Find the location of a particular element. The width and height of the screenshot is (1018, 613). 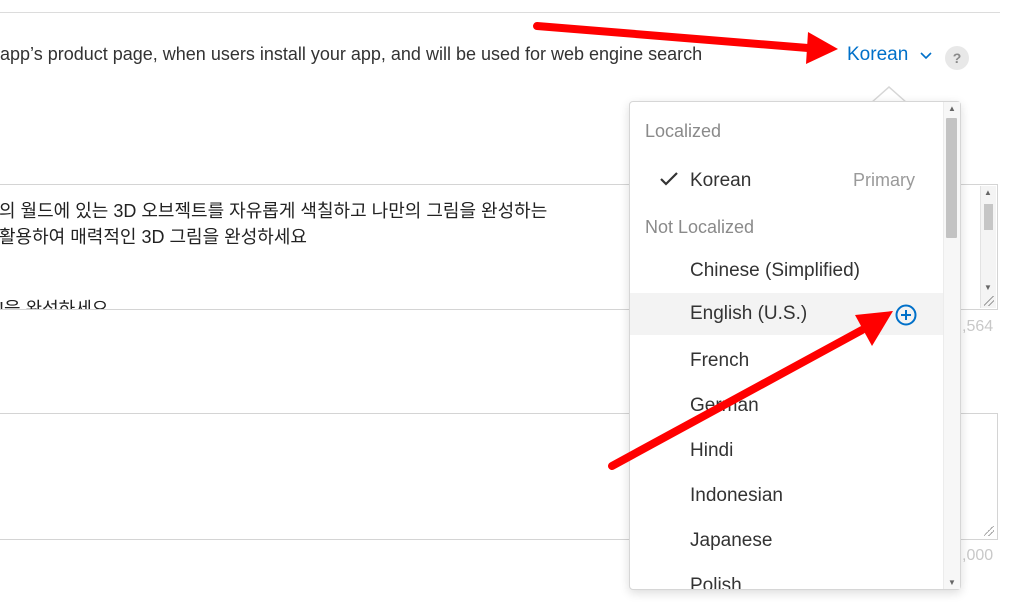

section-divider is located at coordinates (500, 12).